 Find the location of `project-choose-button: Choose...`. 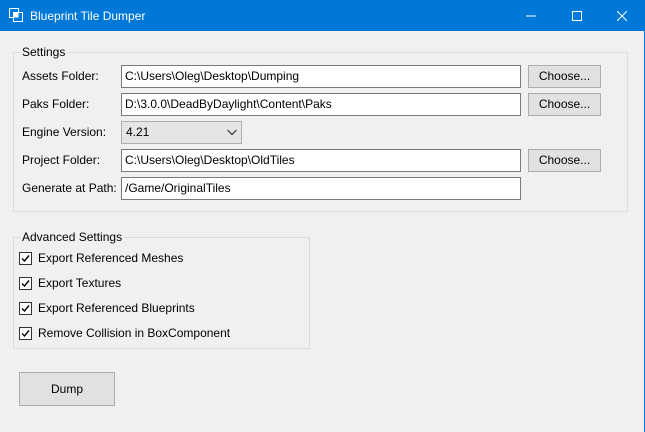

project-choose-button: Choose... is located at coordinates (564, 160).